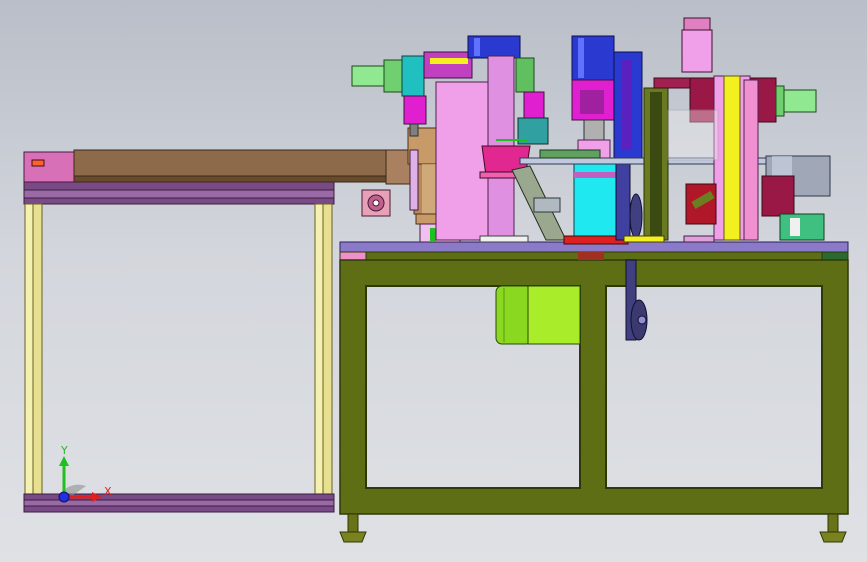  Describe the element at coordinates (220, 167) in the screenshot. I see `conveyor-belt` at that location.